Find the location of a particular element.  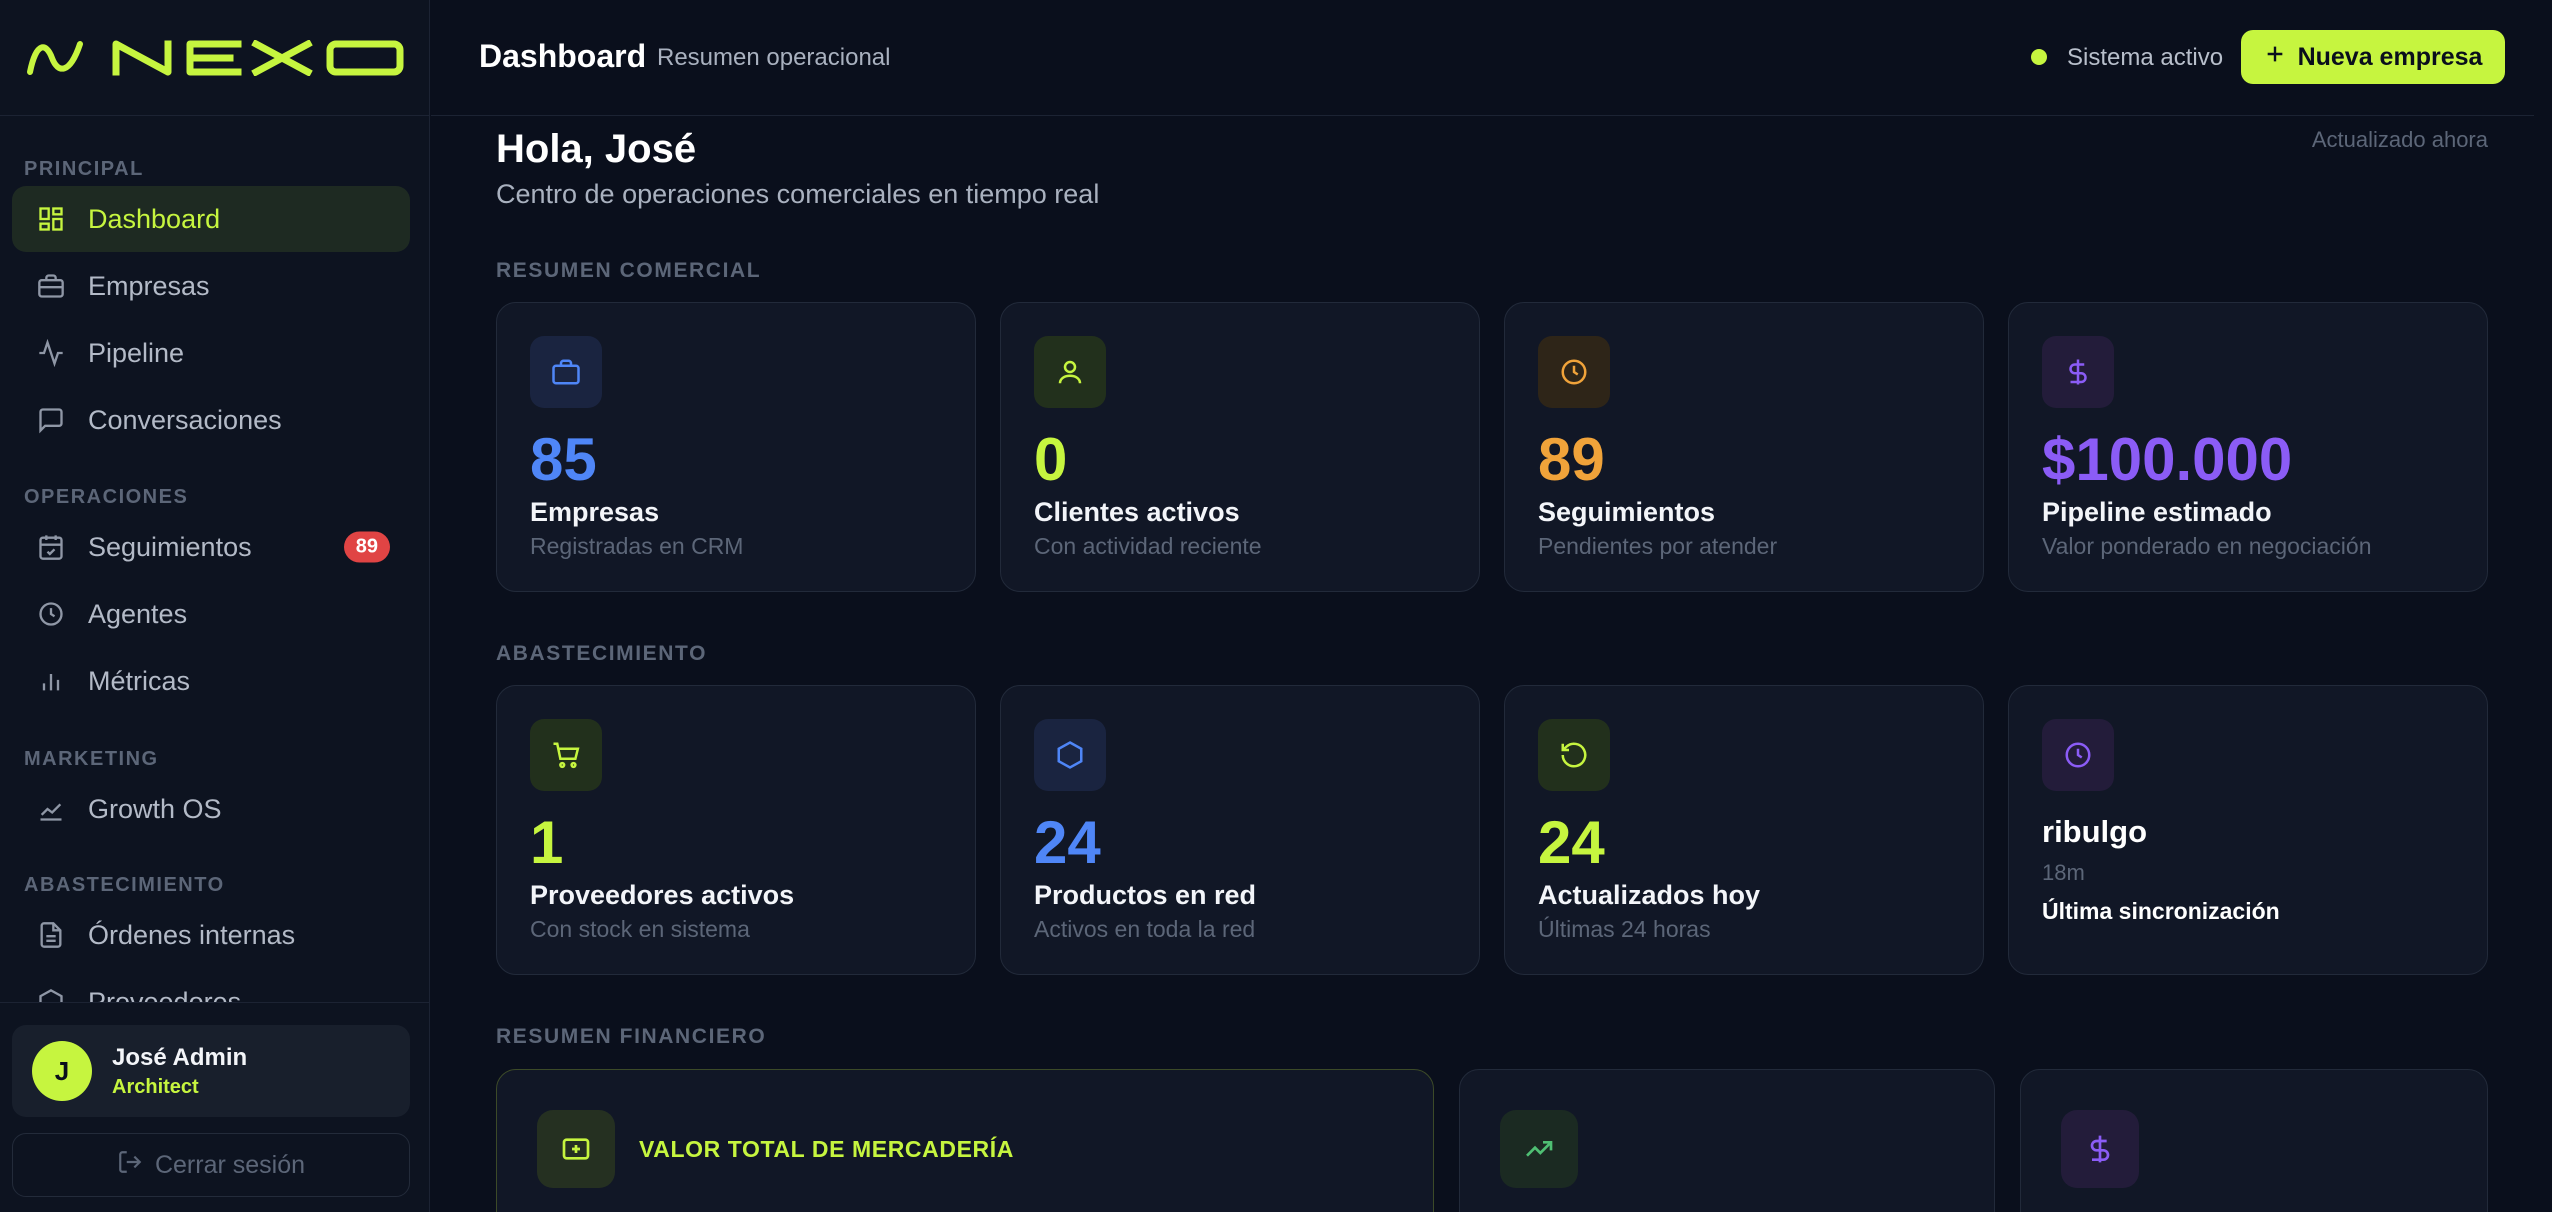

stat-card-ultima-sincronizacion: ribulgo 18m Última sincronización is located at coordinates (2248, 830).